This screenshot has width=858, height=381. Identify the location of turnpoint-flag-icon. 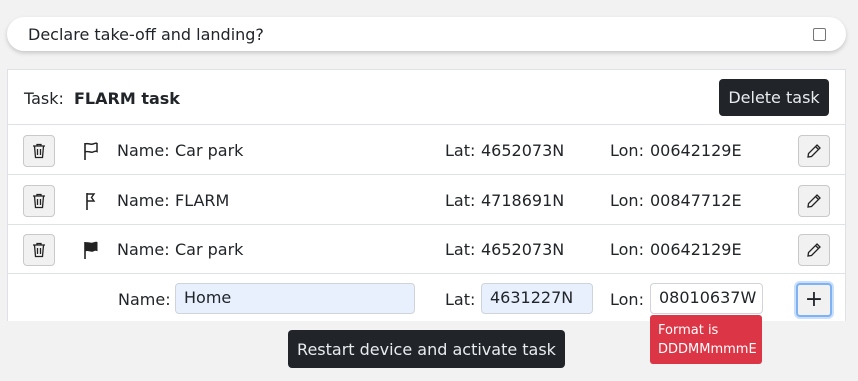
(91, 201).